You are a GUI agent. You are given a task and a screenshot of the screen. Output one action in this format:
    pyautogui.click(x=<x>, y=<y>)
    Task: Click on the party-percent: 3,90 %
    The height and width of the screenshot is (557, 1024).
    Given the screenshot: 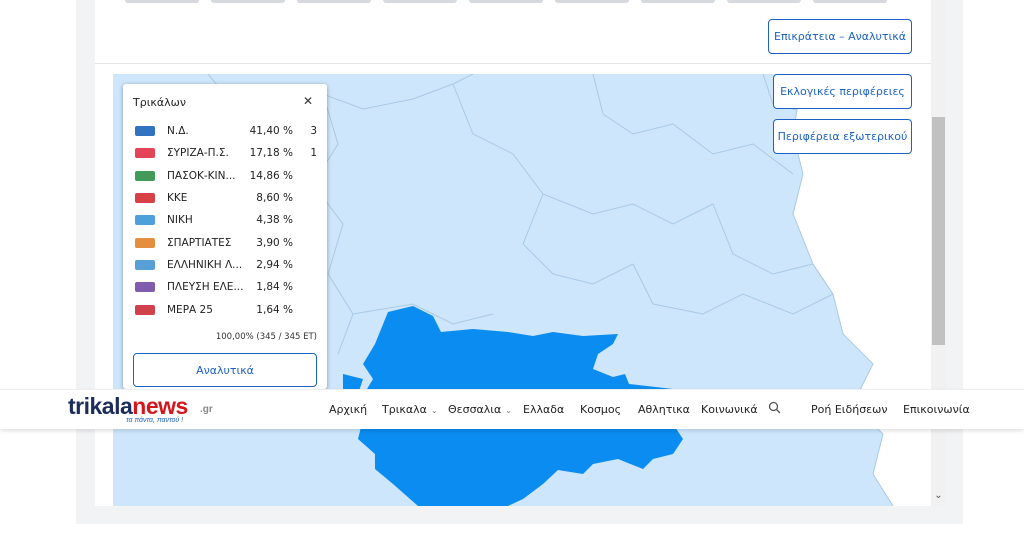 What is the action you would take?
    pyautogui.click(x=274, y=243)
    